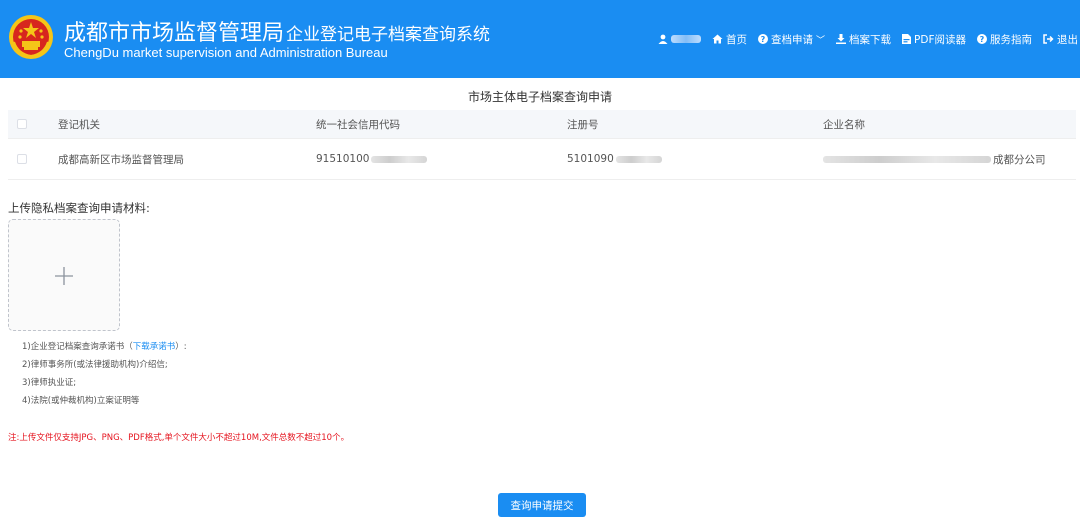 This screenshot has width=1080, height=531. Describe the element at coordinates (174, 33) in the screenshot. I see `bureau-name: 成都市市场监督管理局` at that location.